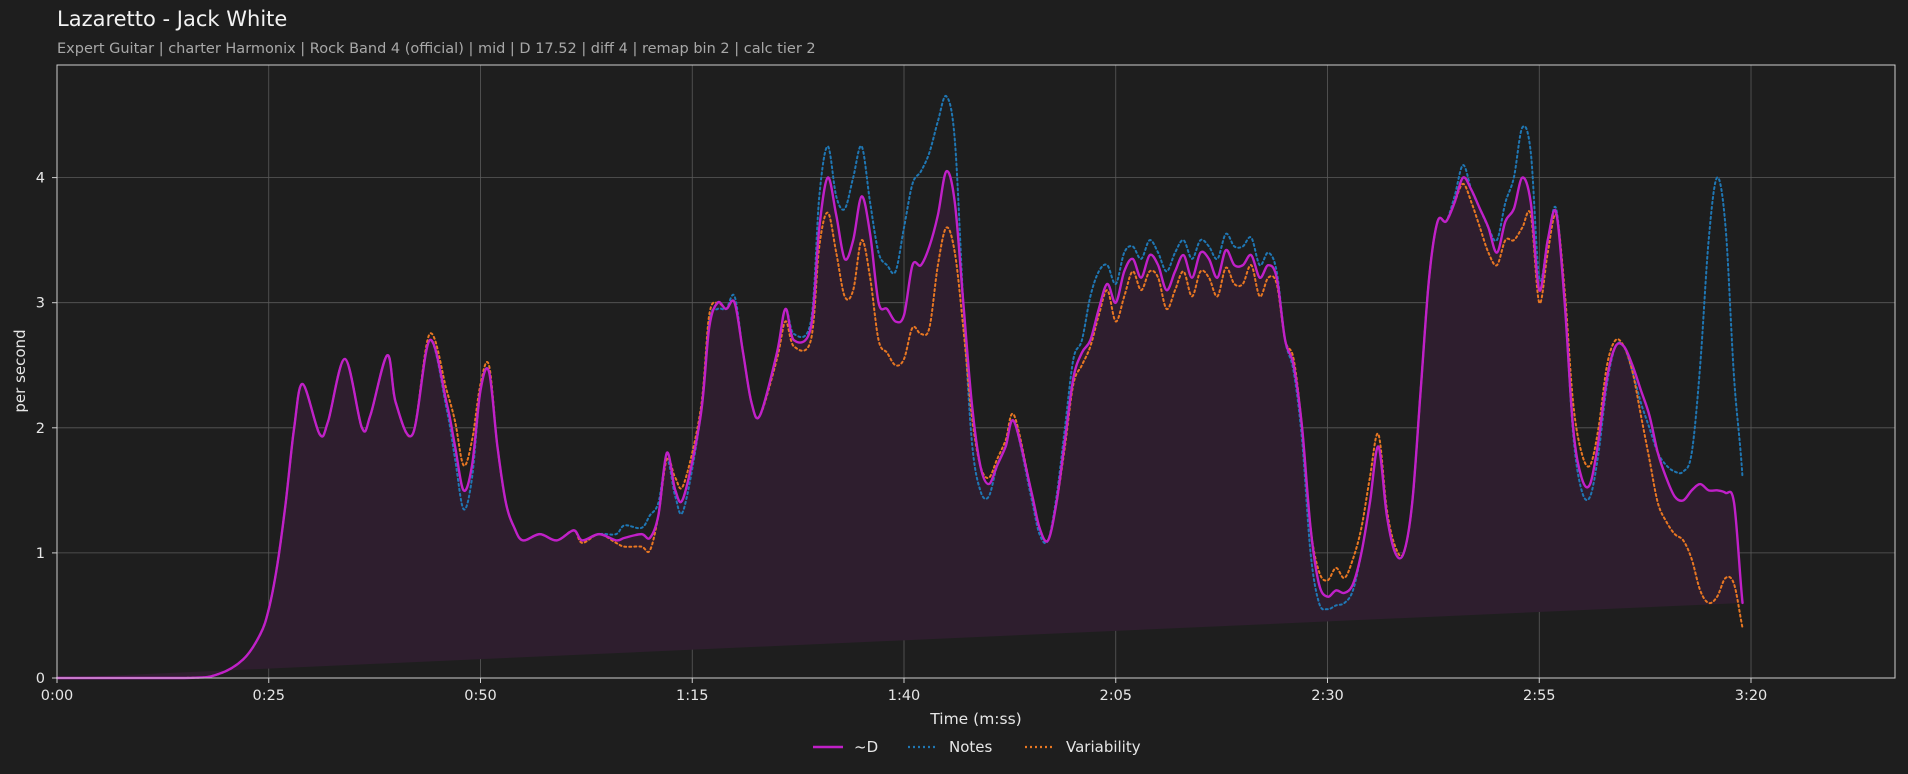 The width and height of the screenshot is (1908, 774). What do you see at coordinates (268, 696) in the screenshot?
I see `x-tick-label: 0:25` at bounding box center [268, 696].